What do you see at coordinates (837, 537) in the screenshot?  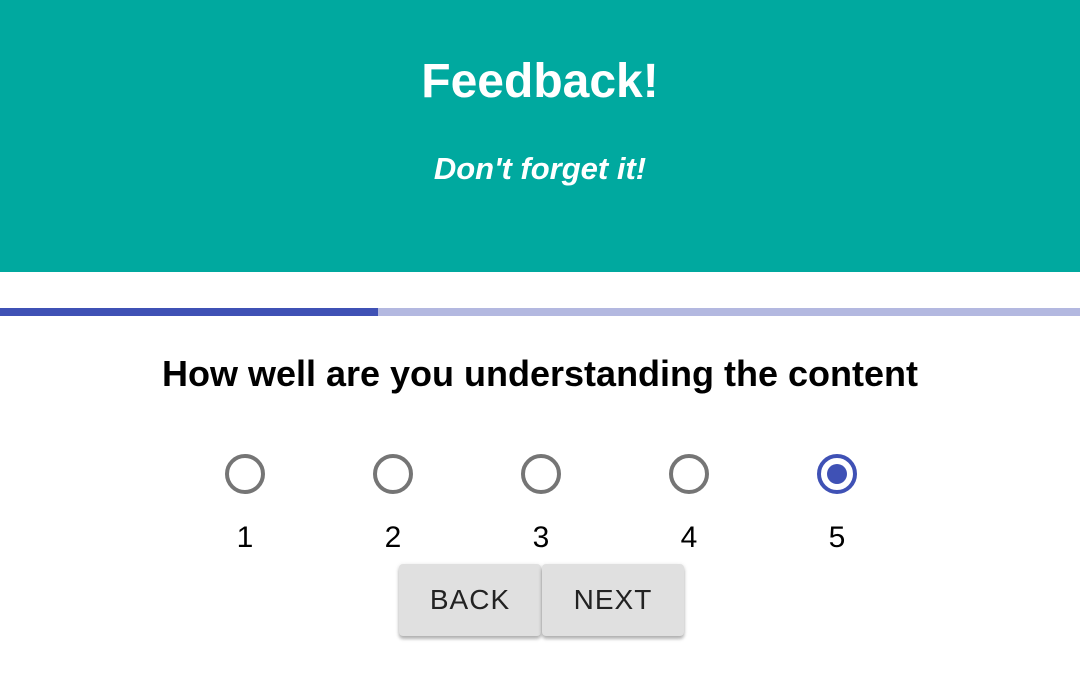 I see `rating-label: 5` at bounding box center [837, 537].